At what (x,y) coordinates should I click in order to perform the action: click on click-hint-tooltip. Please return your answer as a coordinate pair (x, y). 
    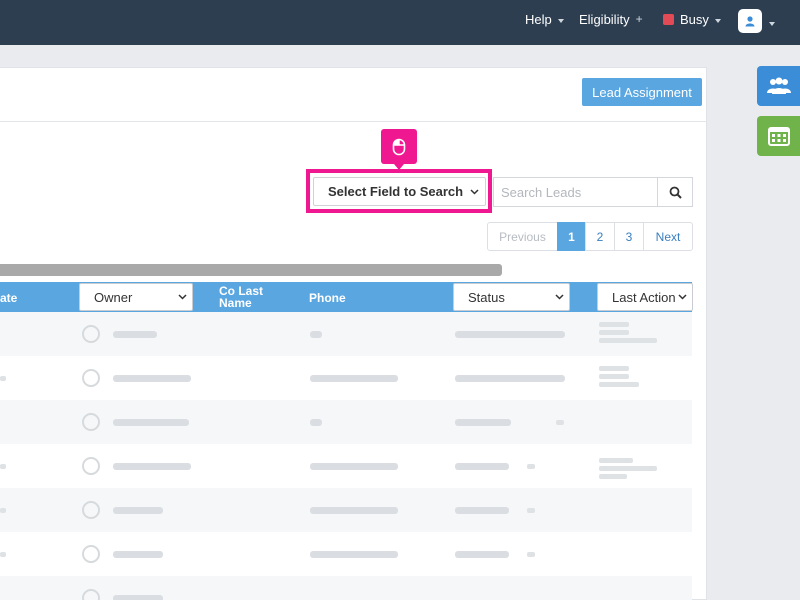
    Looking at the image, I should click on (399, 149).